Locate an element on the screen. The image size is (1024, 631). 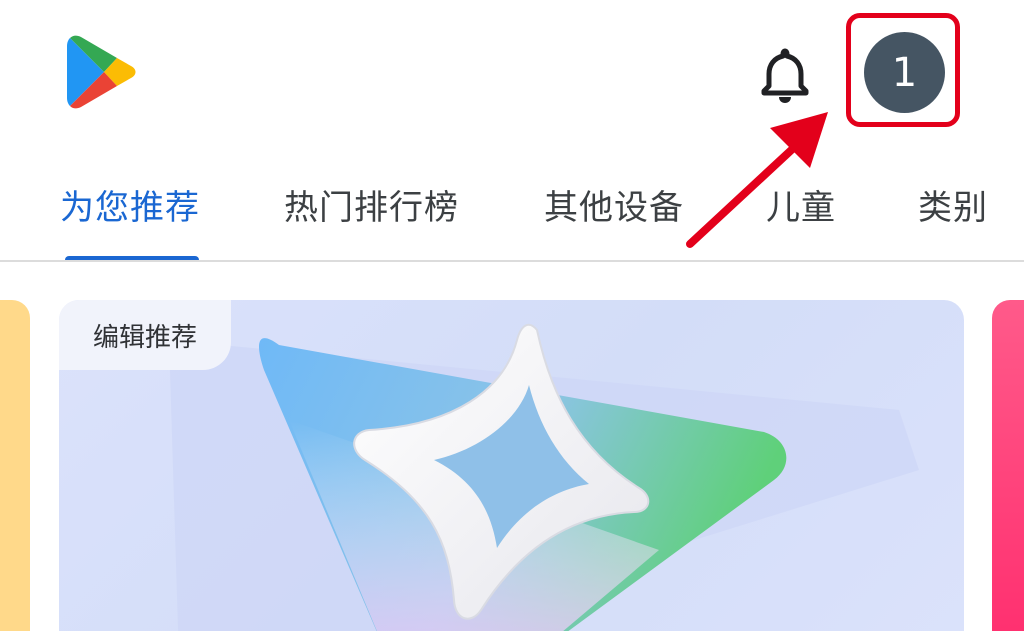
bell-icon is located at coordinates (785, 75).